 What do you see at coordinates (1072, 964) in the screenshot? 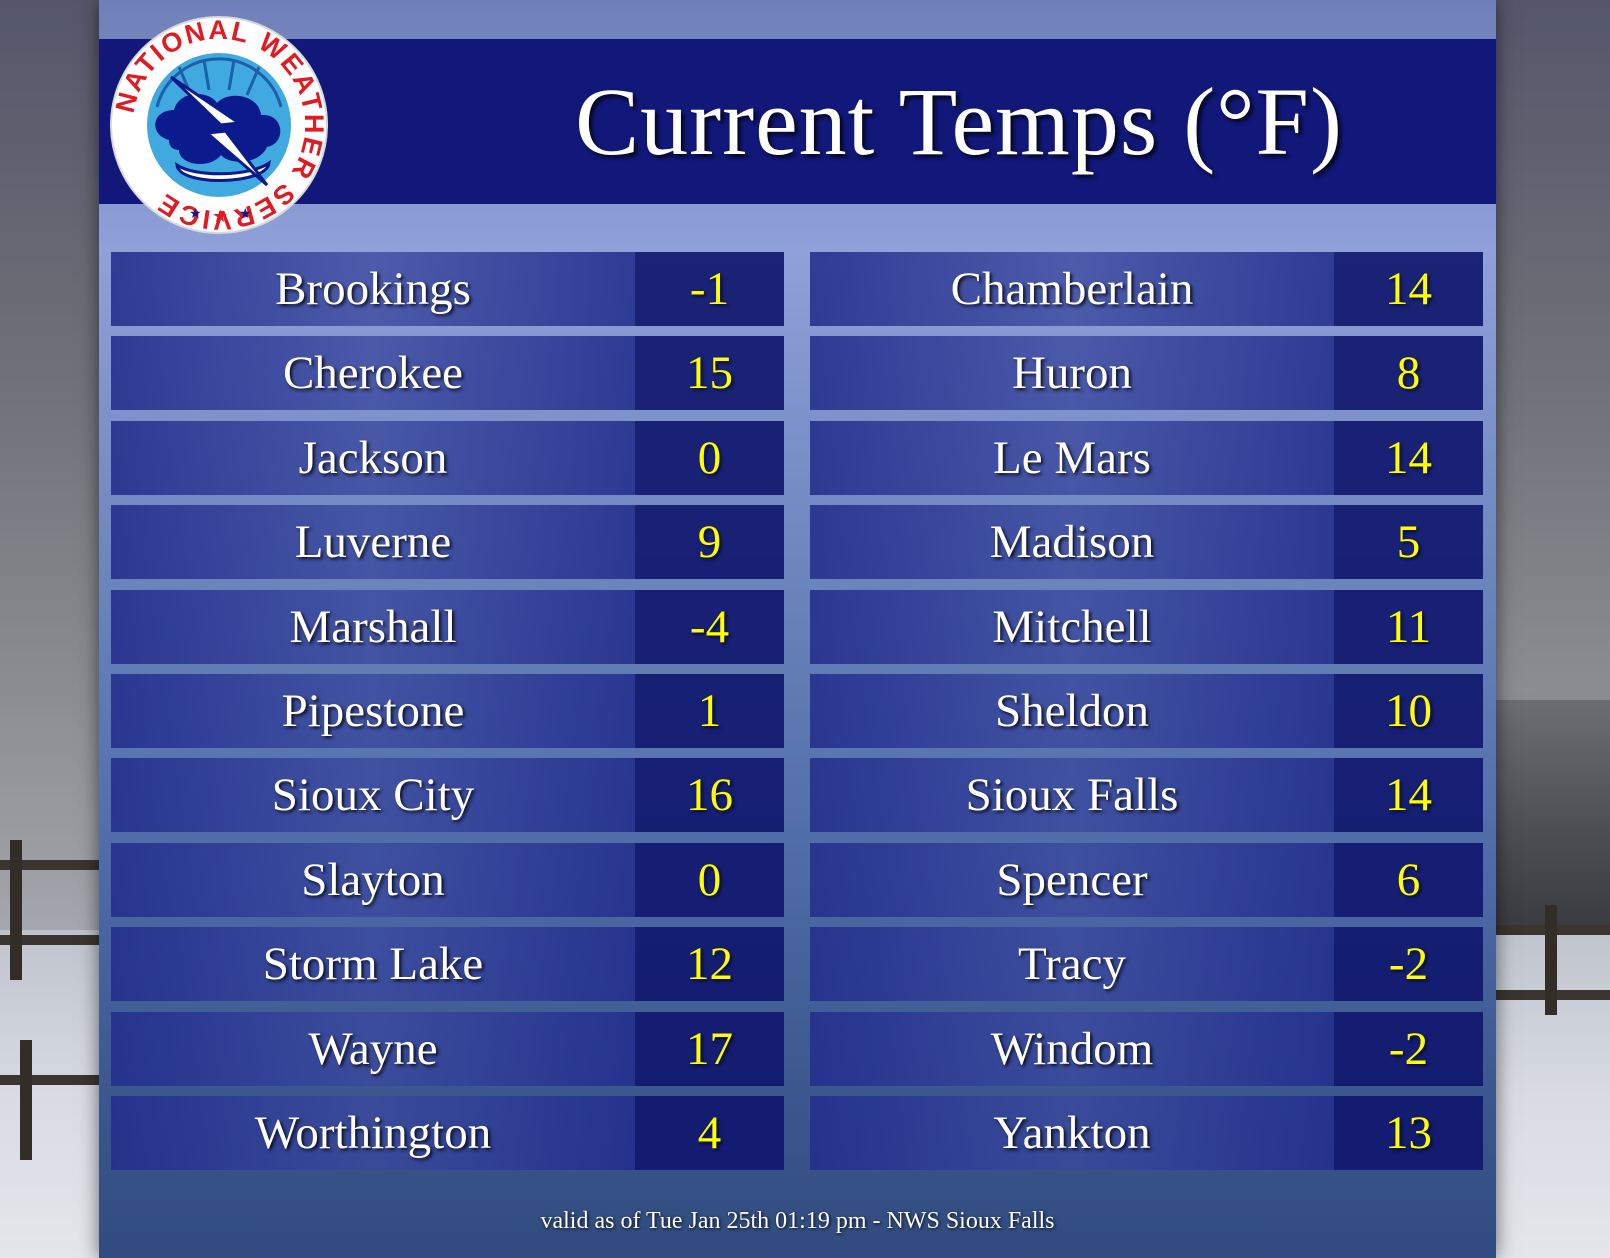
I see `city-name: Tracy` at bounding box center [1072, 964].